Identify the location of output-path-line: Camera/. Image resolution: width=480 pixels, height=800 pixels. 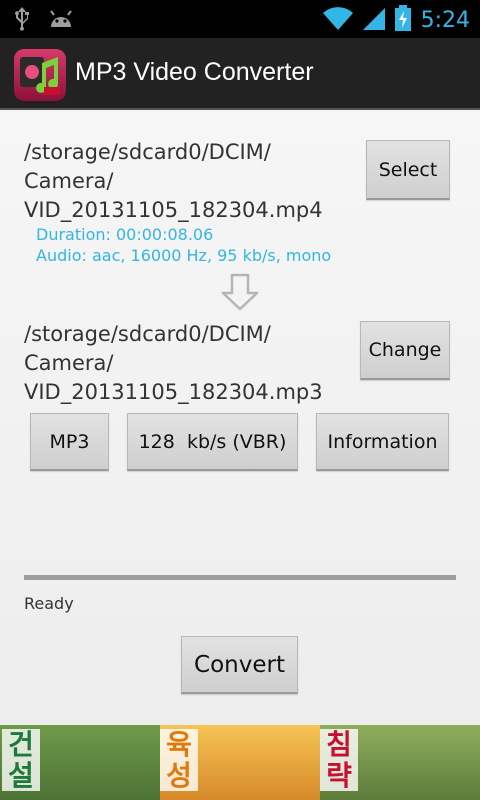
(69, 363).